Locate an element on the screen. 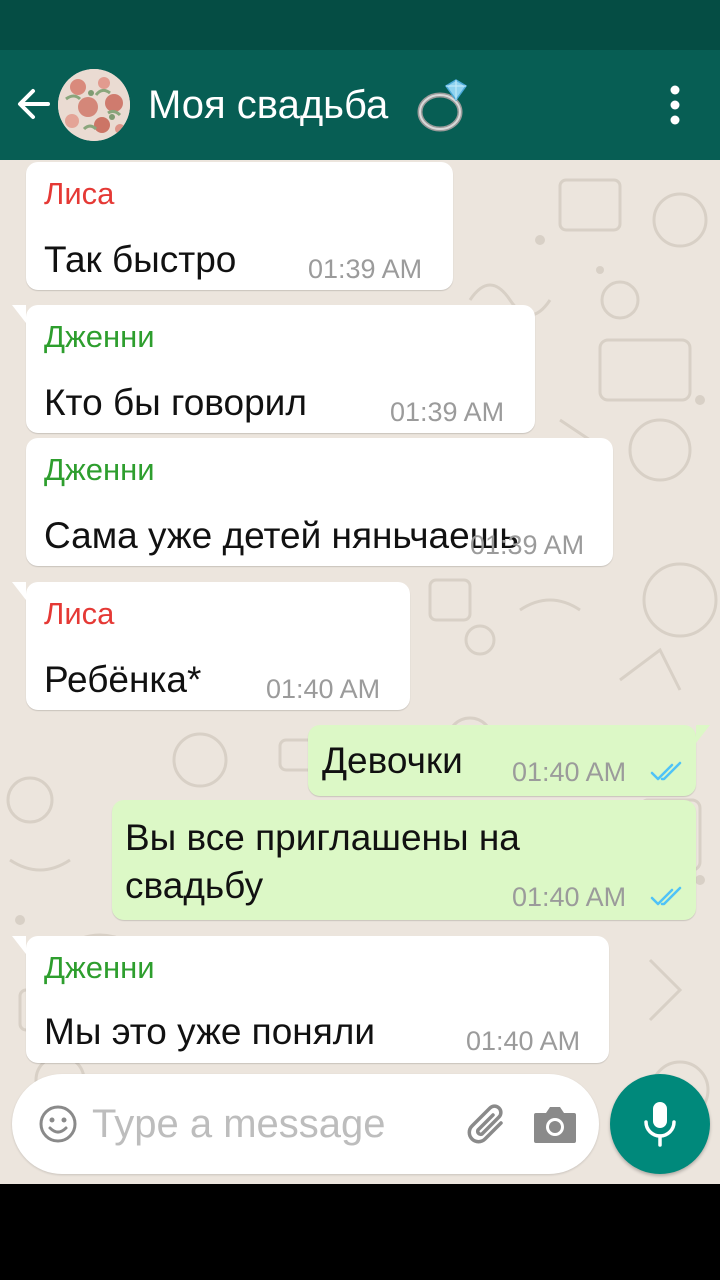 Image resolution: width=720 pixels, height=1280 pixels. message-text-line-1: Вы все приглашены на is located at coordinates (322, 837).